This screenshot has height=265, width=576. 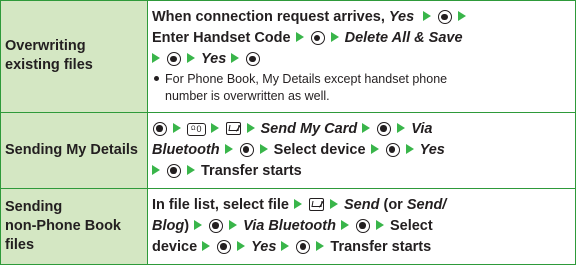 What do you see at coordinates (175, 246) in the screenshot?
I see `step-device: device` at bounding box center [175, 246].